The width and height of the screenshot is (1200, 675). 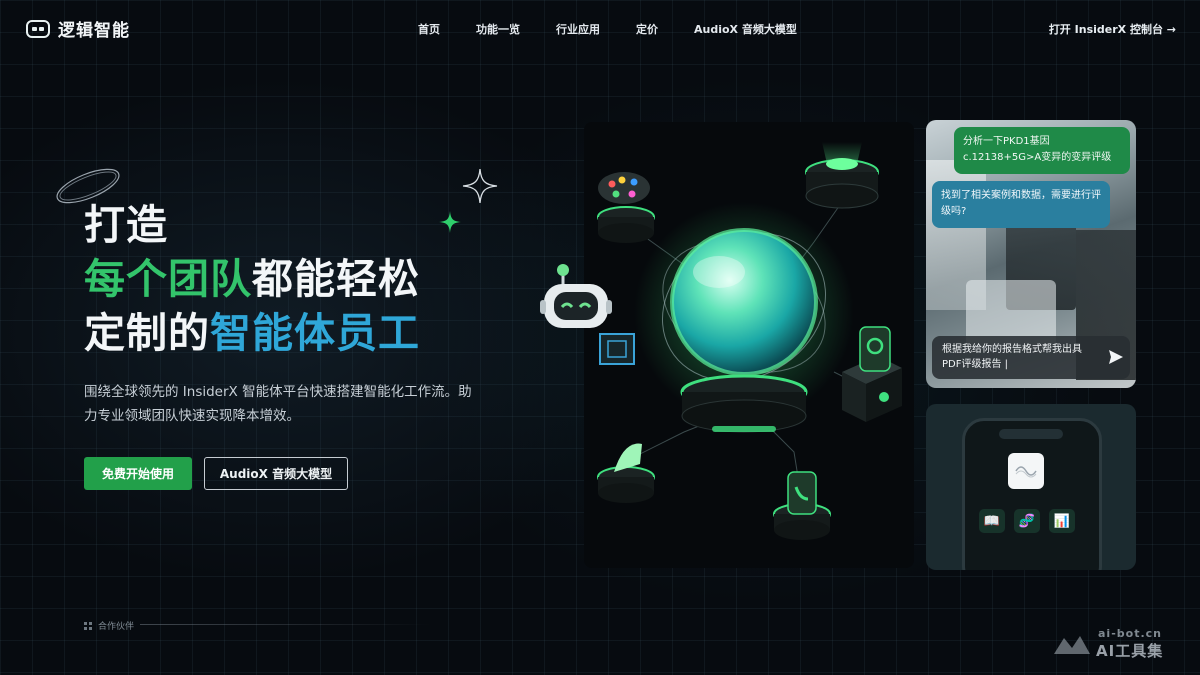 I want to click on app-logo-icon, so click(x=1026, y=471).